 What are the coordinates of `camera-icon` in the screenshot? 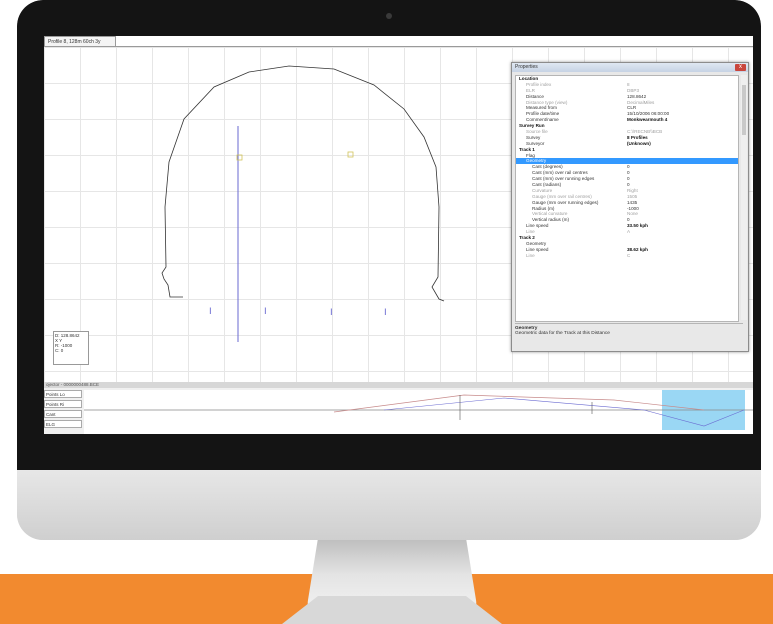 It's located at (389, 16).